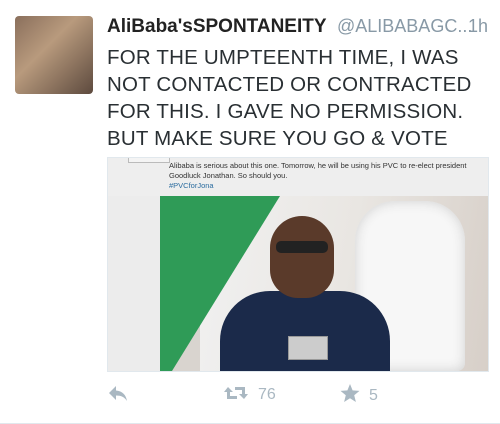  I want to click on avatar, so click(54, 55).